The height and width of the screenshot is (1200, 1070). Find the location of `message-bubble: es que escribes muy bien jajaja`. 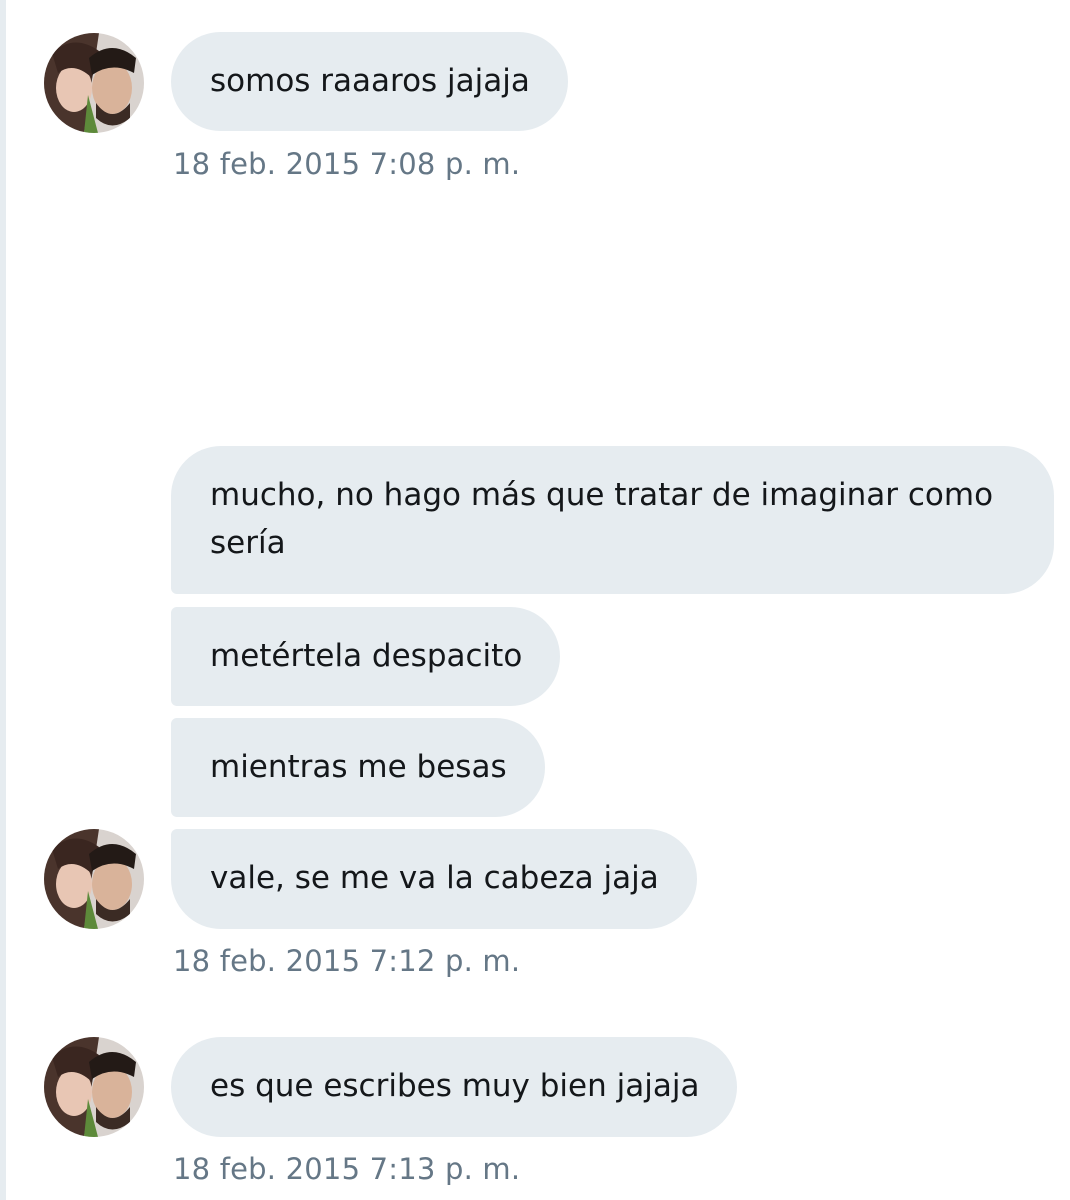

message-bubble: es que escribes muy bien jajaja is located at coordinates (454, 1087).